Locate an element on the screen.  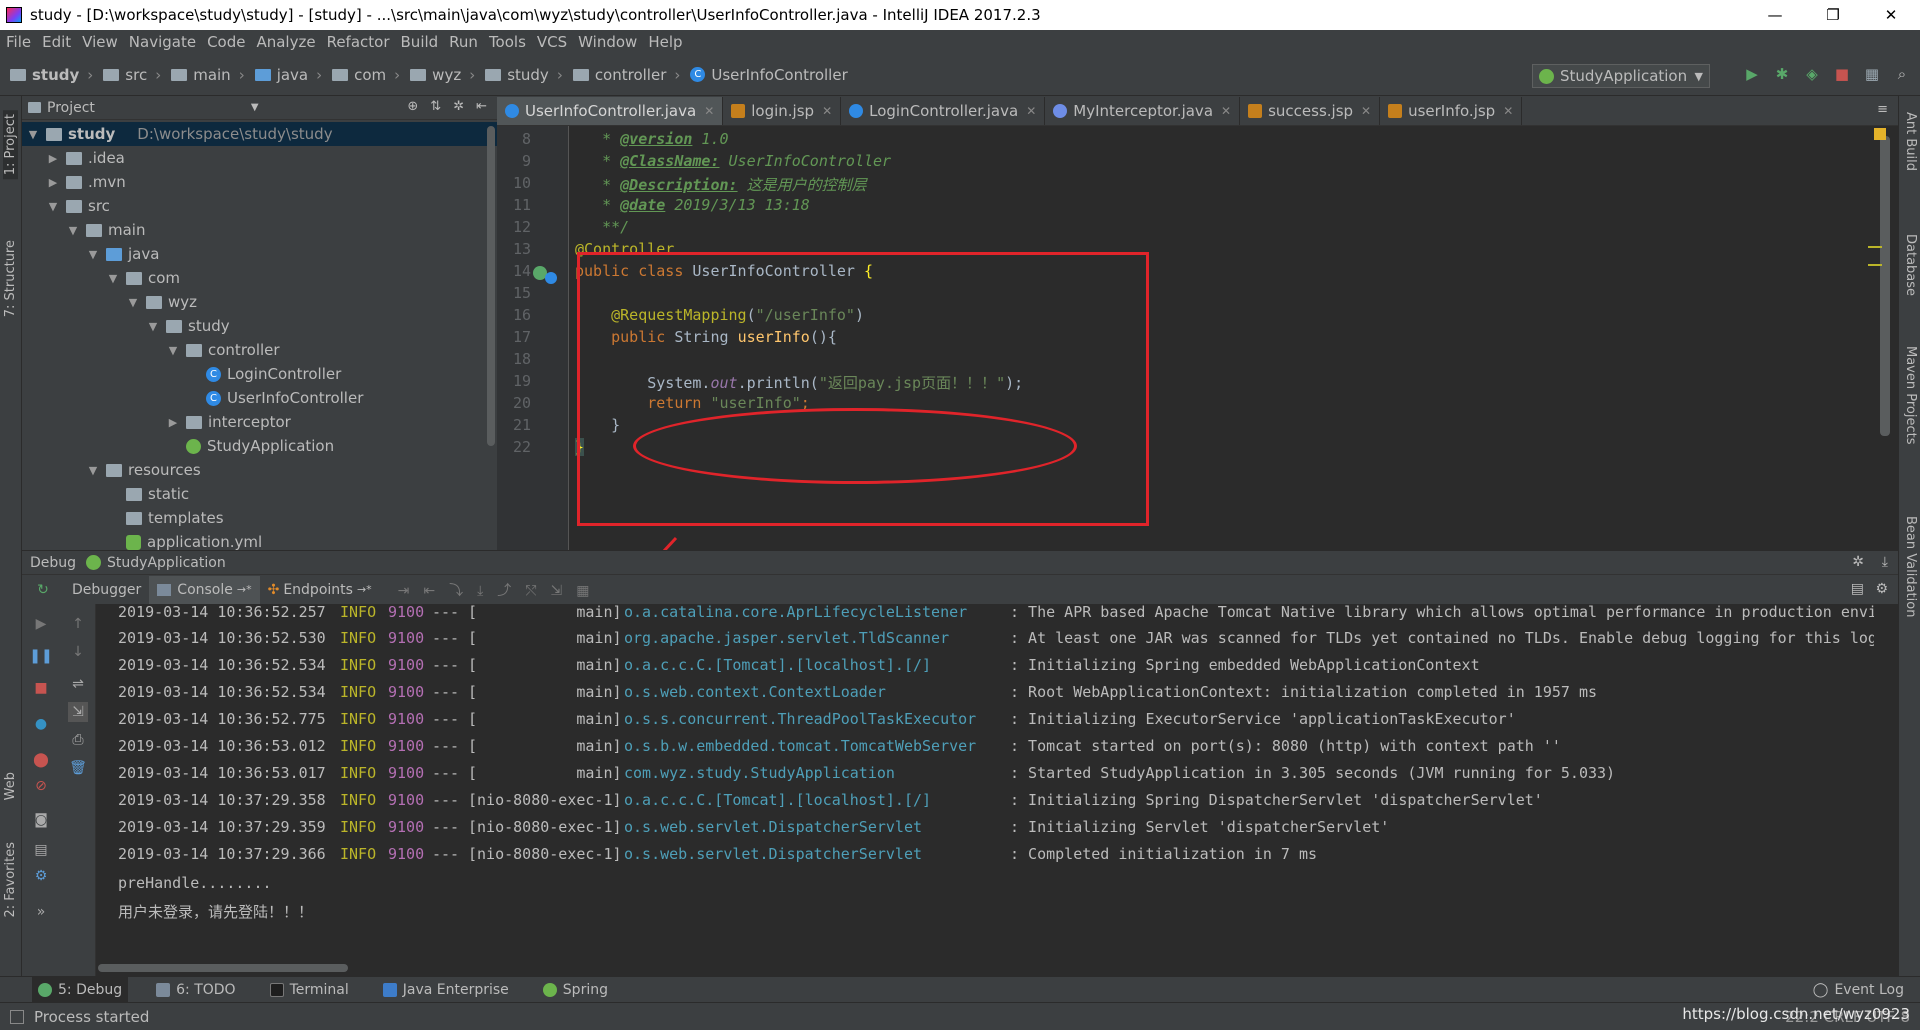
breadcrumb-java: java › is located at coordinates (288, 75).